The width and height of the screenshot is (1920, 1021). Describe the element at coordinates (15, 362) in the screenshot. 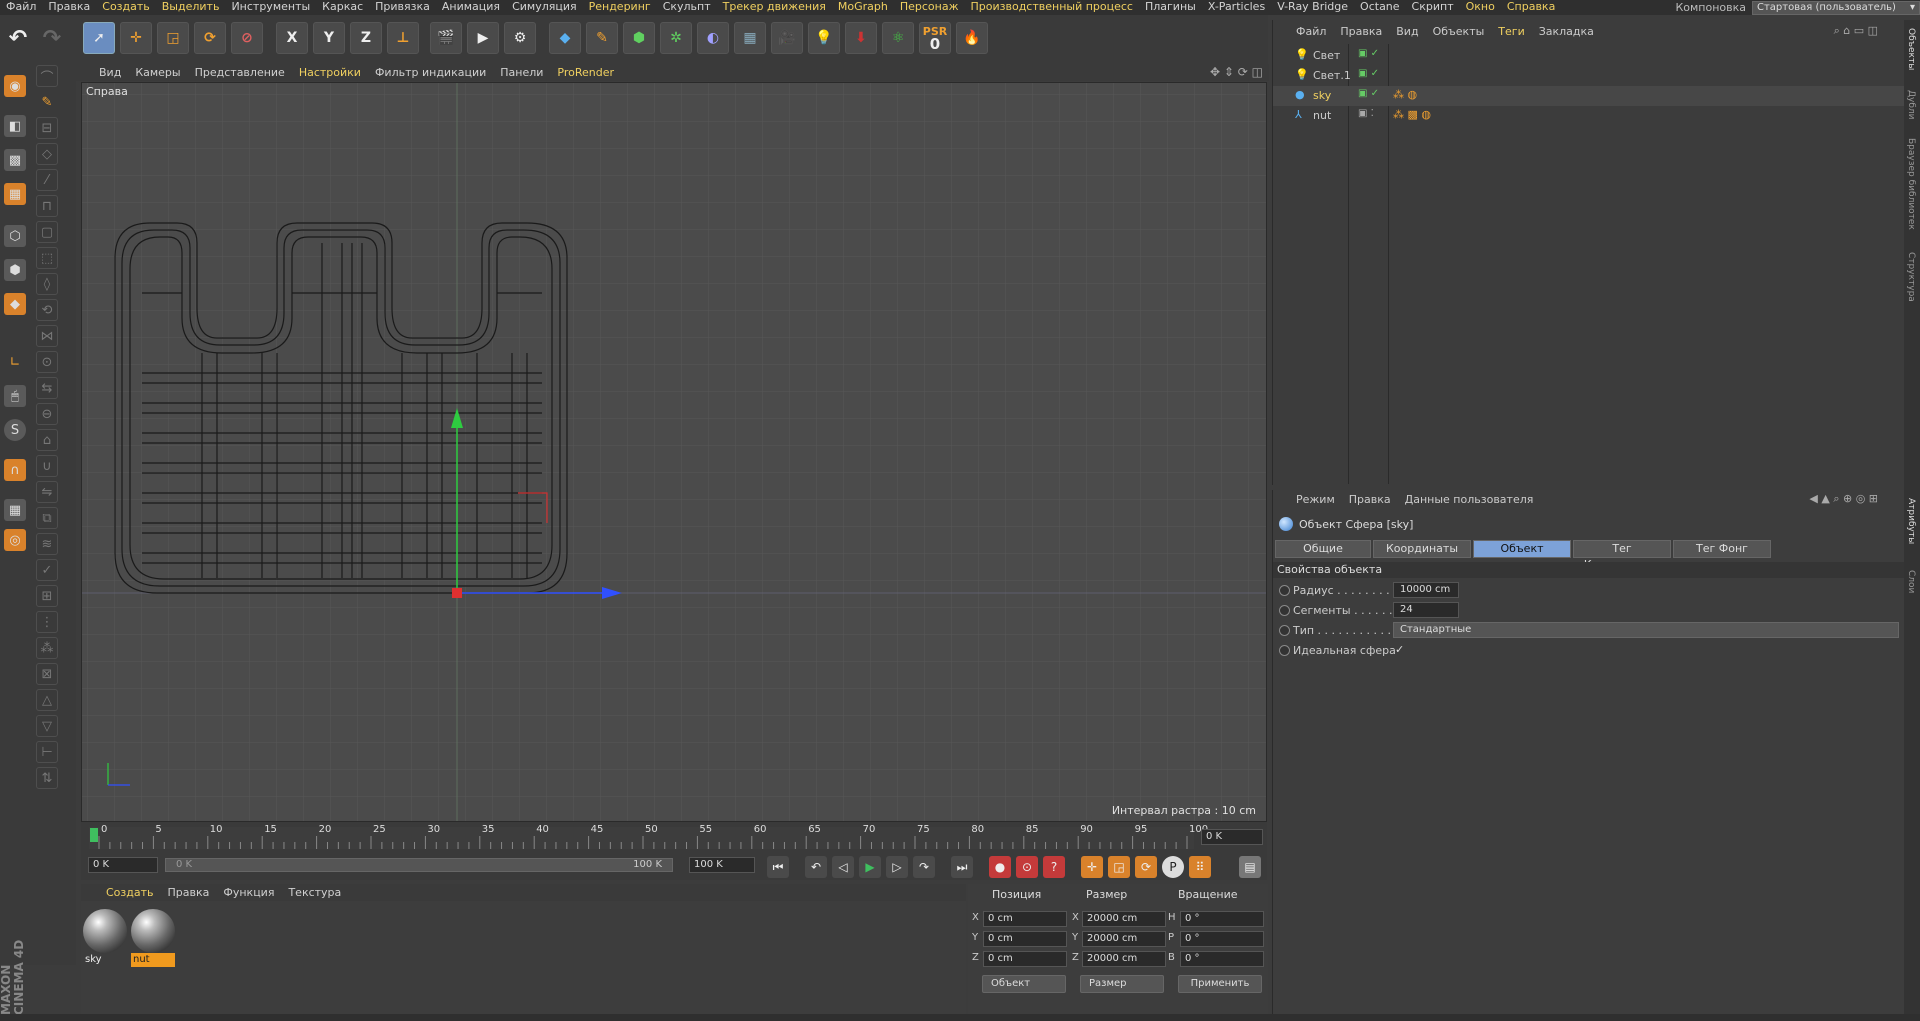

I see `axis-mode-icon: ∟` at that location.